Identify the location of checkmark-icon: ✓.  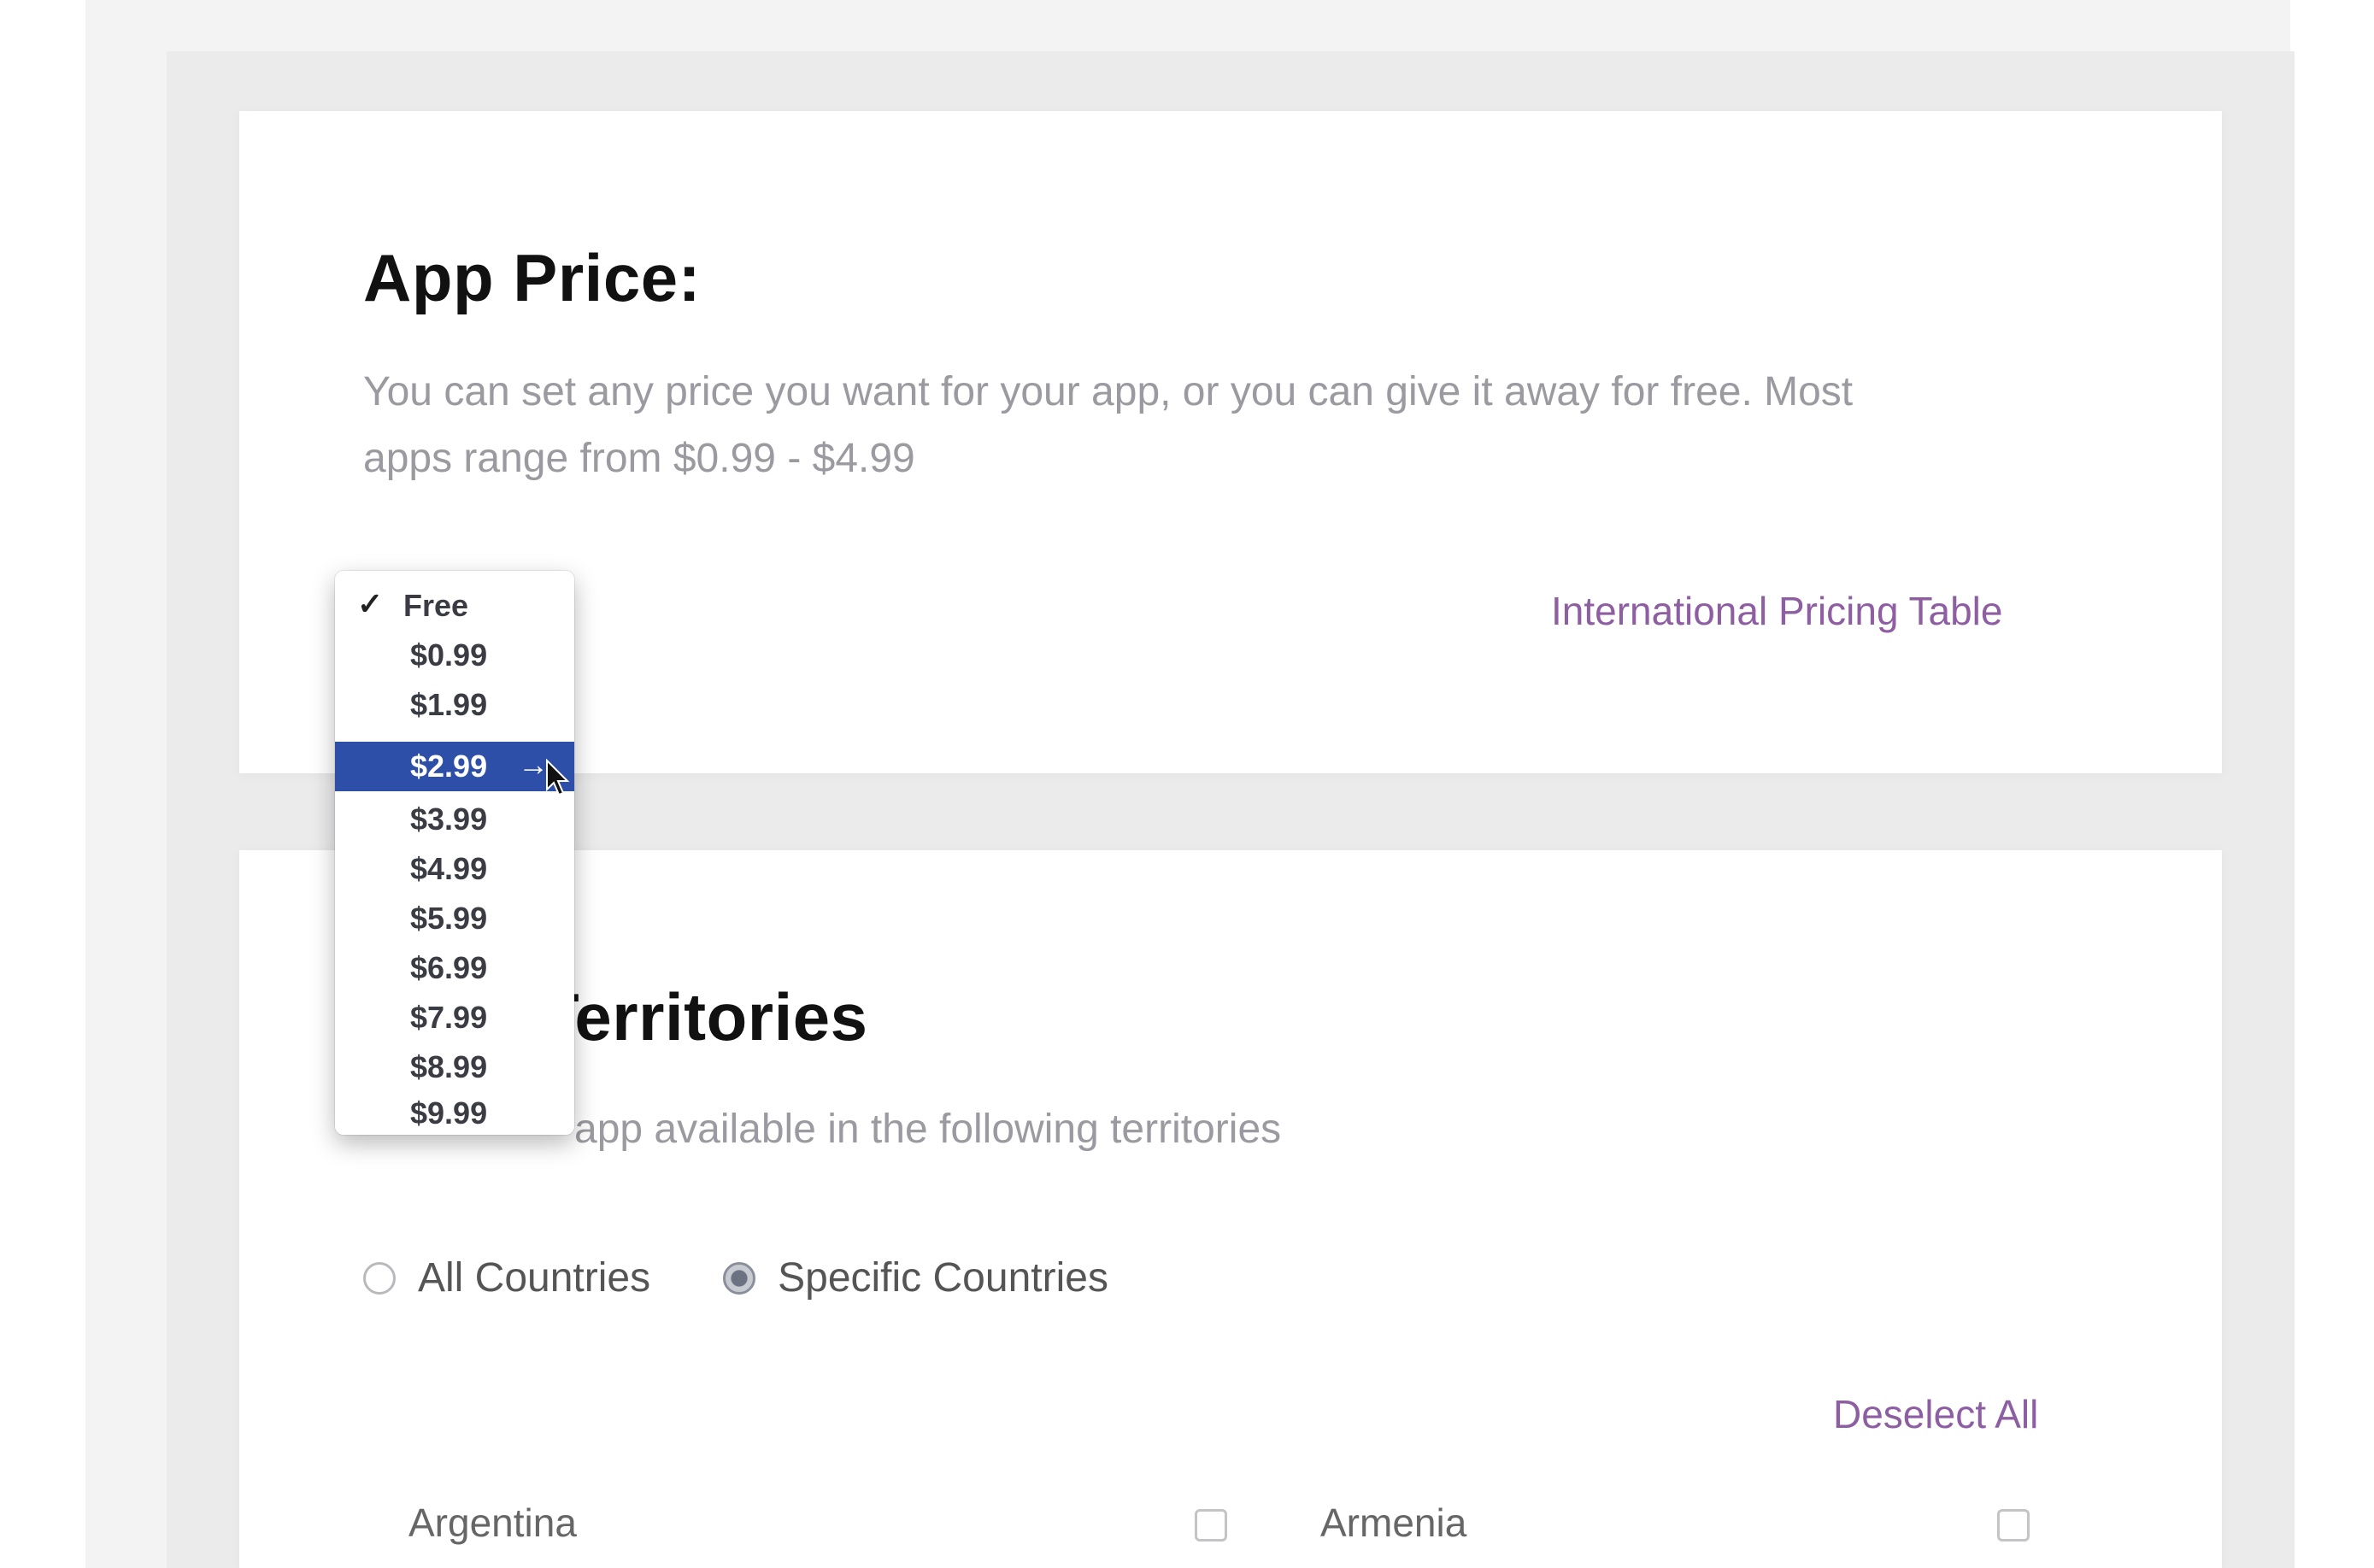
(370, 603).